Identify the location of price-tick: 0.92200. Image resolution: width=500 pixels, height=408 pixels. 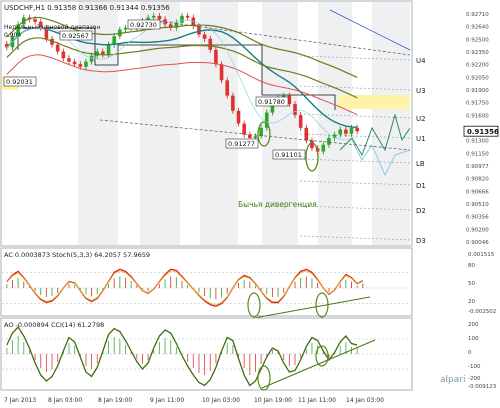
(477, 66).